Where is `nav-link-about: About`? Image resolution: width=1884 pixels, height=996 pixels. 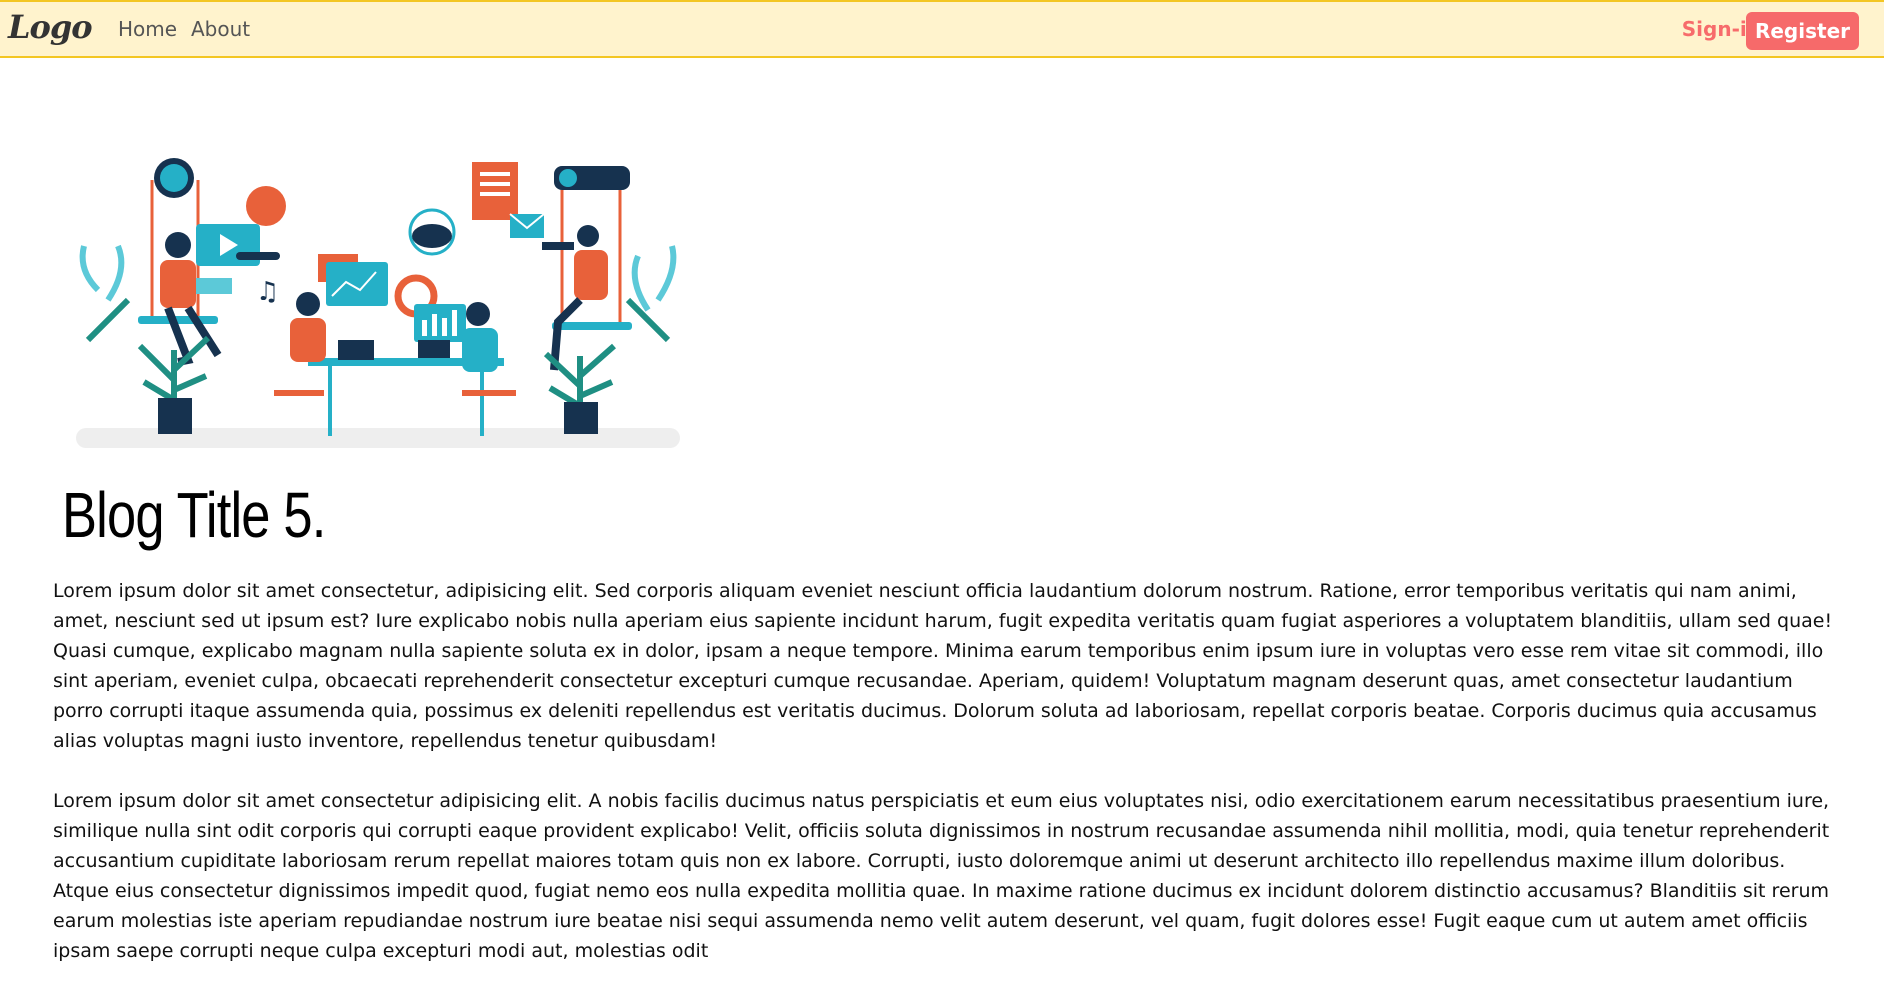
nav-link-about: About is located at coordinates (220, 29).